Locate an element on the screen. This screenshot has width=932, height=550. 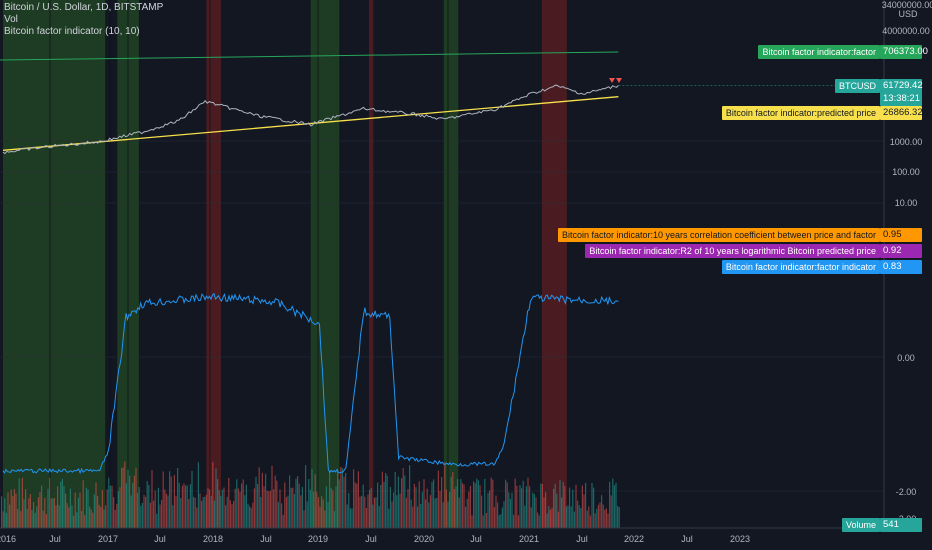
factor-value: 706373.00 is located at coordinates (904, 52).